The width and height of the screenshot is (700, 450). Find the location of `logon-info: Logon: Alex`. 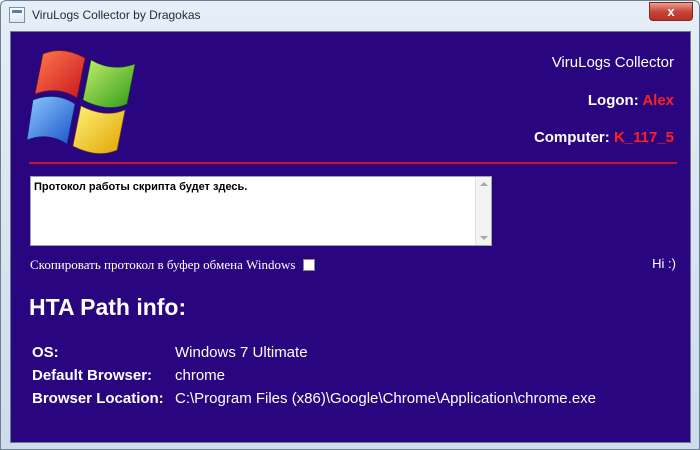

logon-info: Logon: Alex is located at coordinates (631, 100).